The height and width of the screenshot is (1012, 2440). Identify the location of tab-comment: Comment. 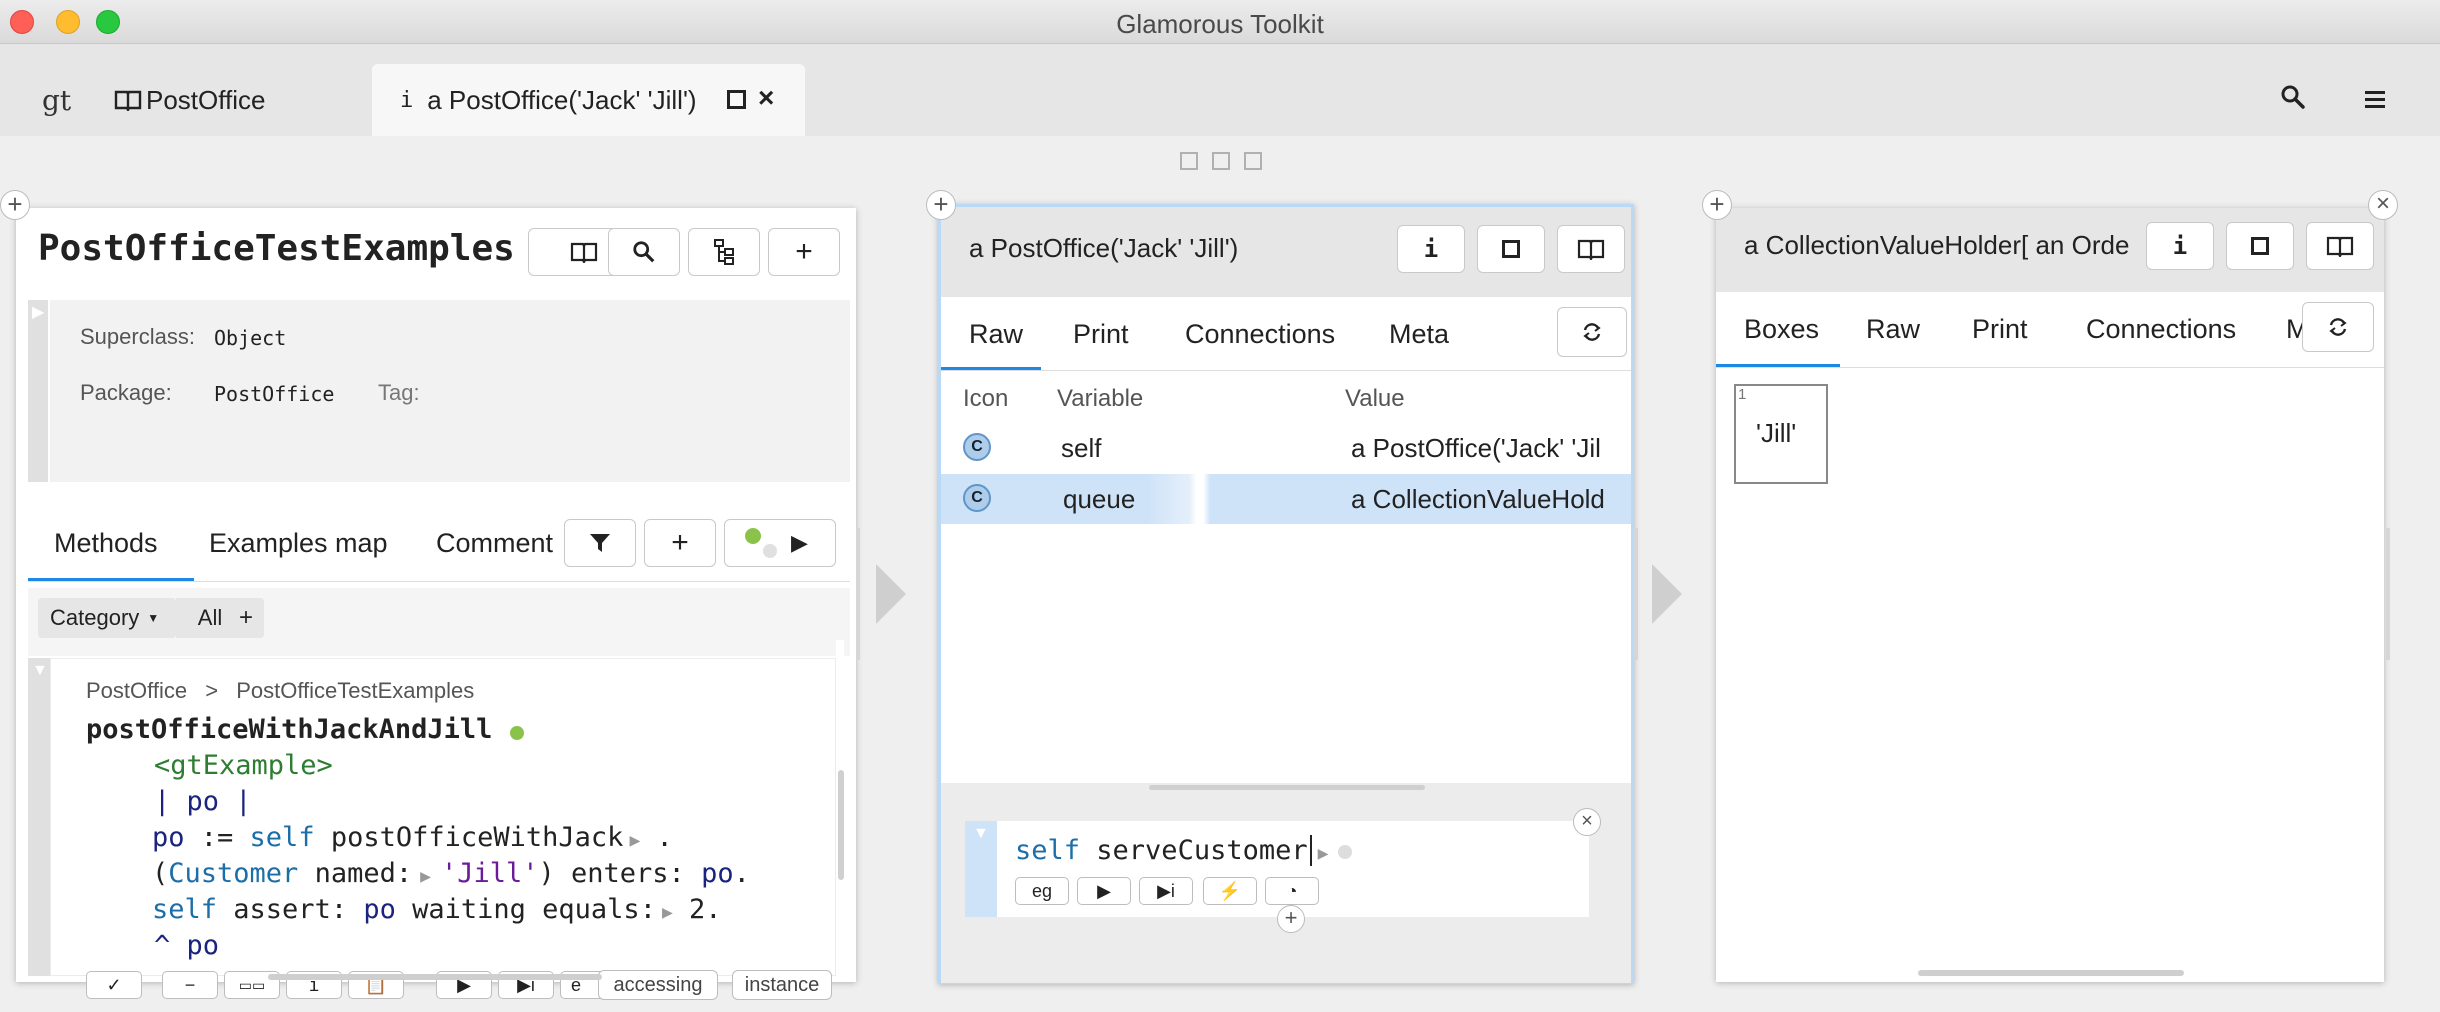
(494, 543).